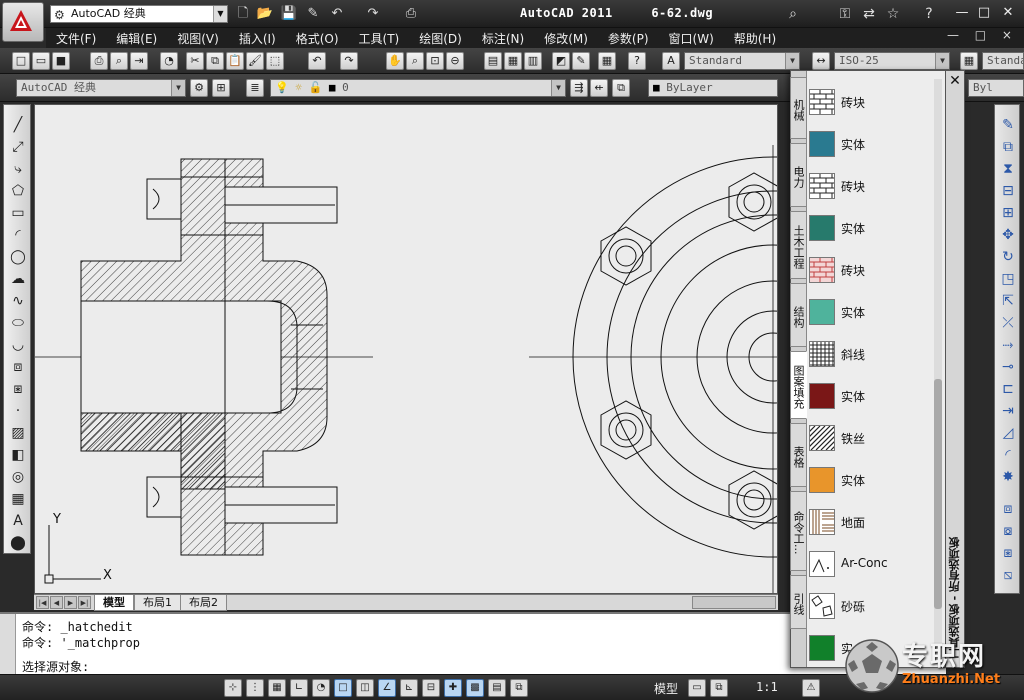  I want to click on chamfer-icon: ◿, so click(1008, 433).